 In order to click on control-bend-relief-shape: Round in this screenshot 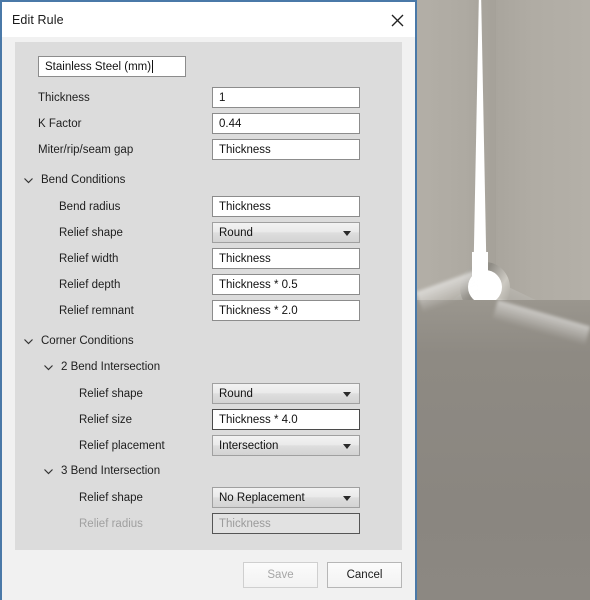, I will do `click(286, 232)`.